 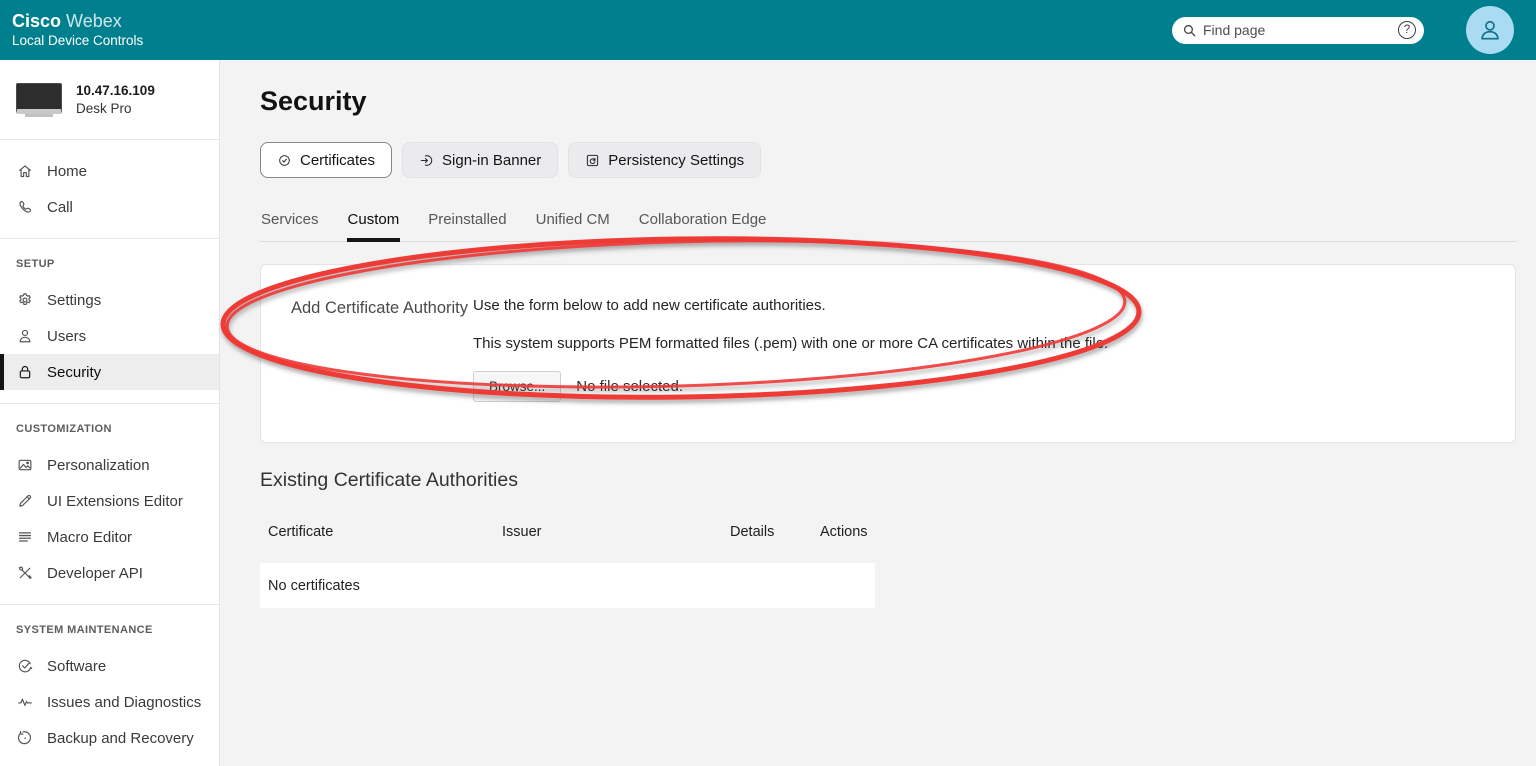 I want to click on sidebar-item-label: Home, so click(x=67, y=171).